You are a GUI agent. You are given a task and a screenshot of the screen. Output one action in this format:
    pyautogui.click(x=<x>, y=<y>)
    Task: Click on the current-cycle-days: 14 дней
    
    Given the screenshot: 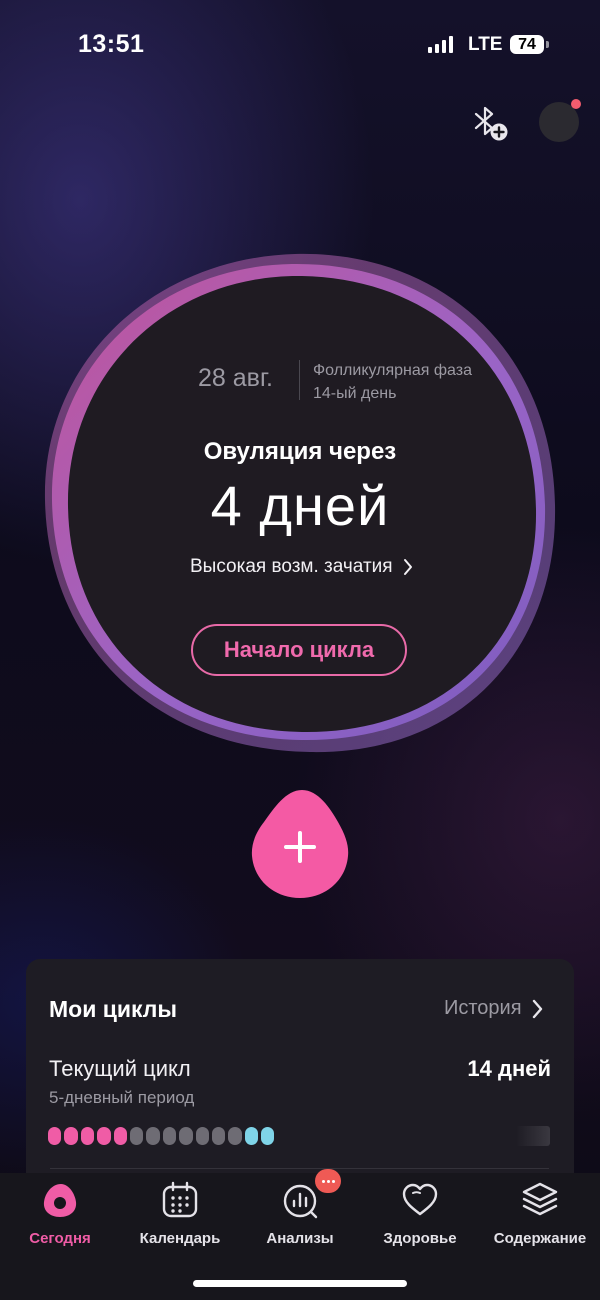 What is the action you would take?
    pyautogui.click(x=509, y=1068)
    